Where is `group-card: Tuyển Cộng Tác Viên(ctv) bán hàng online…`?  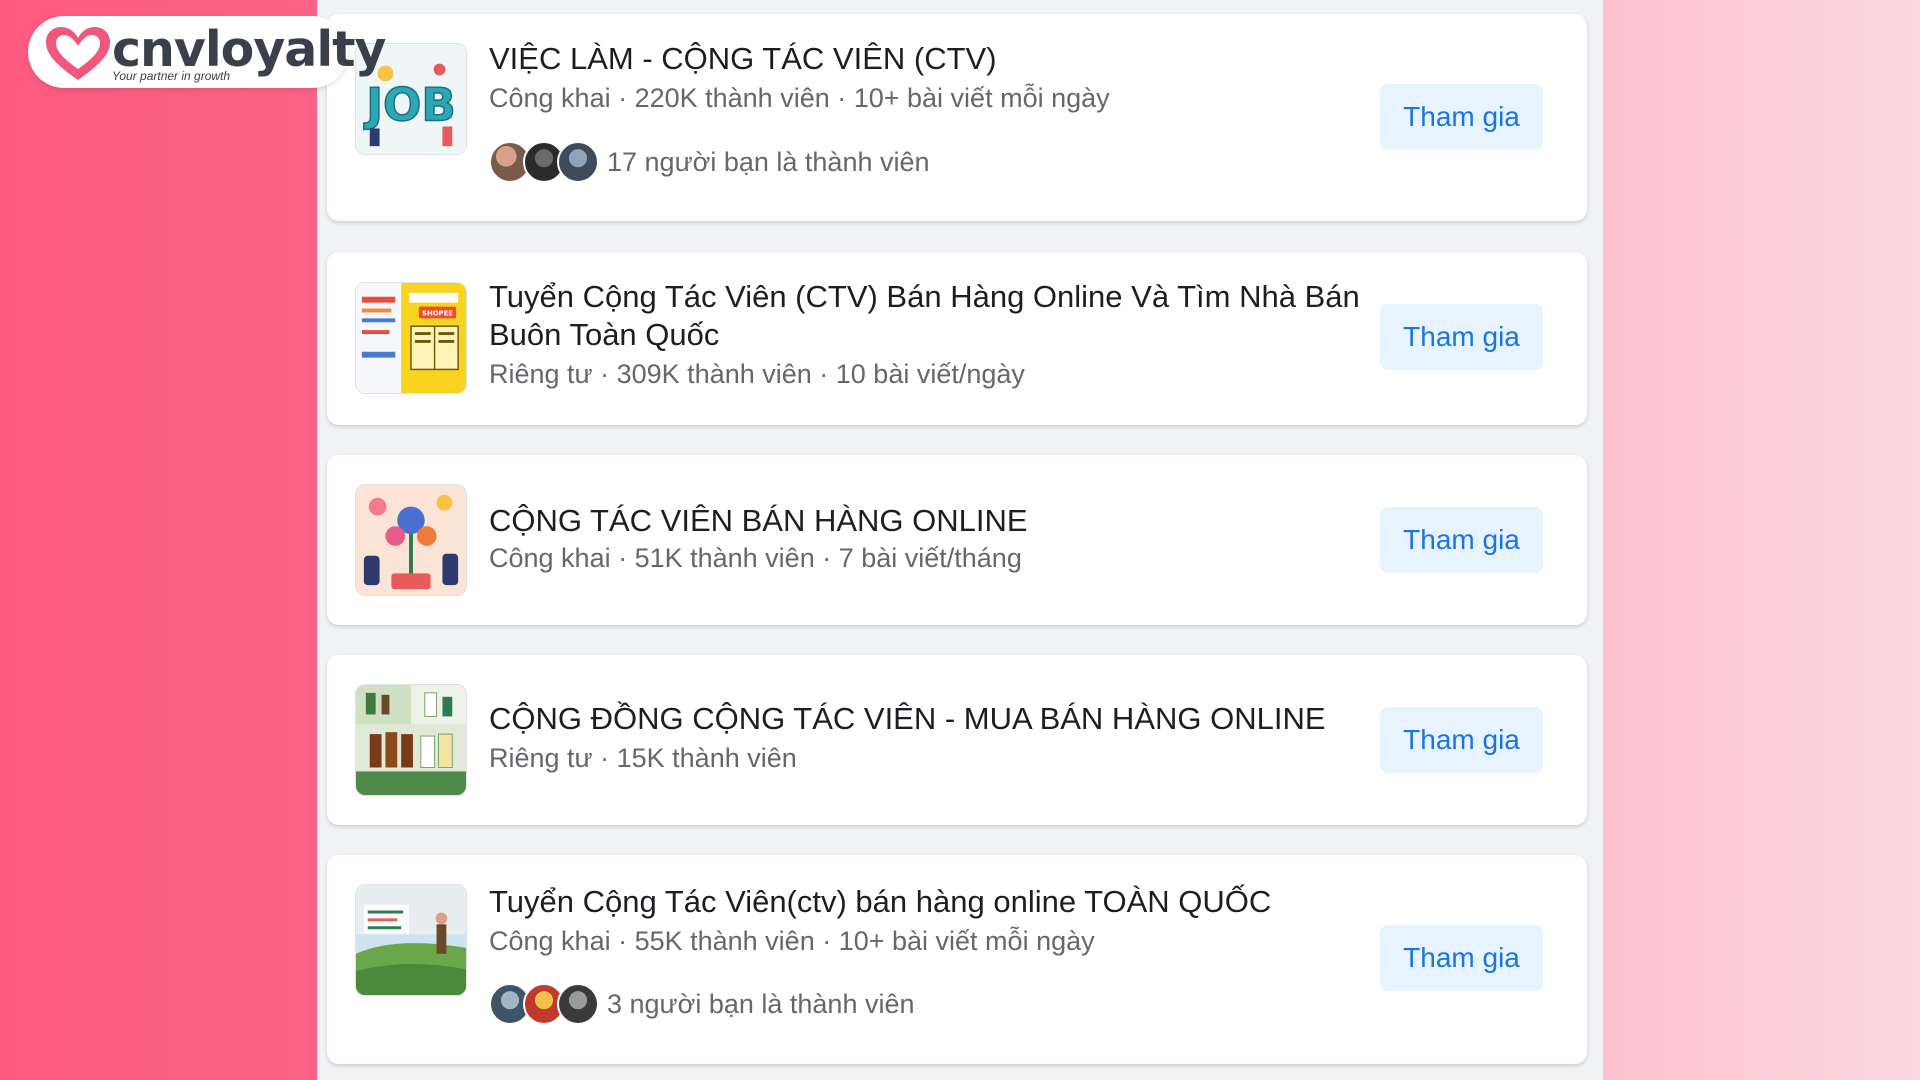 group-card: Tuyển Cộng Tác Viên(ctv) bán hàng online… is located at coordinates (957, 959).